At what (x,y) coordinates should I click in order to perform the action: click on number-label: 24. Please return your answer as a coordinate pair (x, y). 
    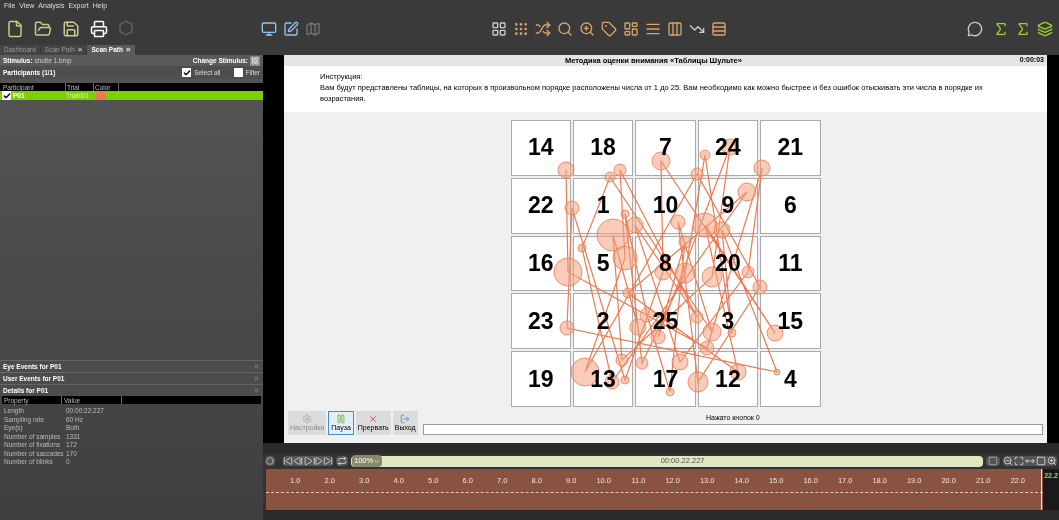
    Looking at the image, I should click on (728, 148).